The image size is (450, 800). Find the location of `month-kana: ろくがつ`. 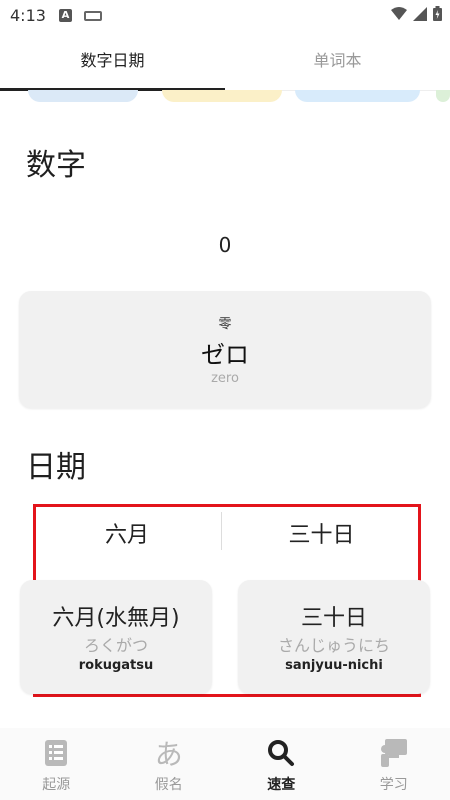

month-kana: ろくがつ is located at coordinates (115, 645).